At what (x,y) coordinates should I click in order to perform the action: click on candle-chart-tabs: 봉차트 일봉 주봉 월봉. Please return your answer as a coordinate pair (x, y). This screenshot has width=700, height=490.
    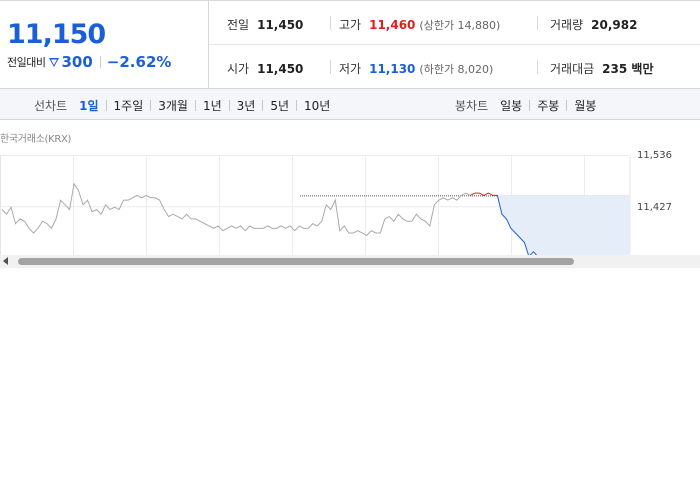
    Looking at the image, I should click on (525, 105).